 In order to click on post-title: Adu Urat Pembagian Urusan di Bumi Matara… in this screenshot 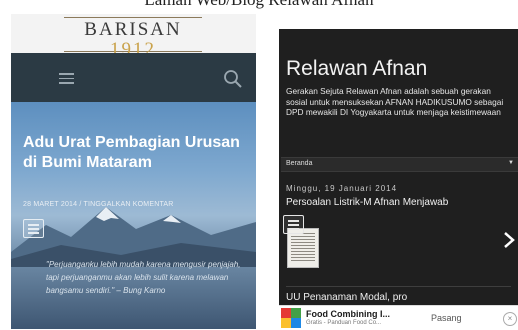, I will do `click(137, 152)`.